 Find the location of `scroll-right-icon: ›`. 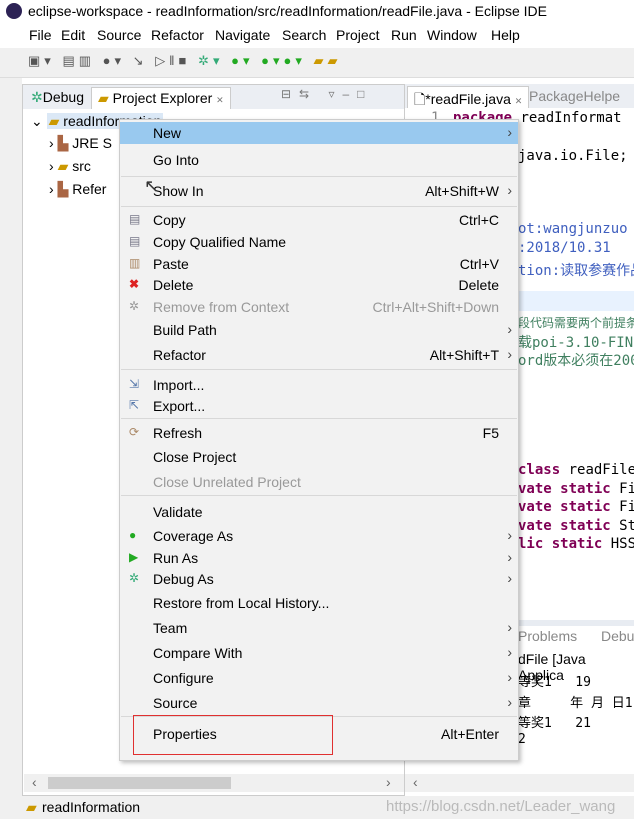

scroll-right-icon: › is located at coordinates (388, 782).